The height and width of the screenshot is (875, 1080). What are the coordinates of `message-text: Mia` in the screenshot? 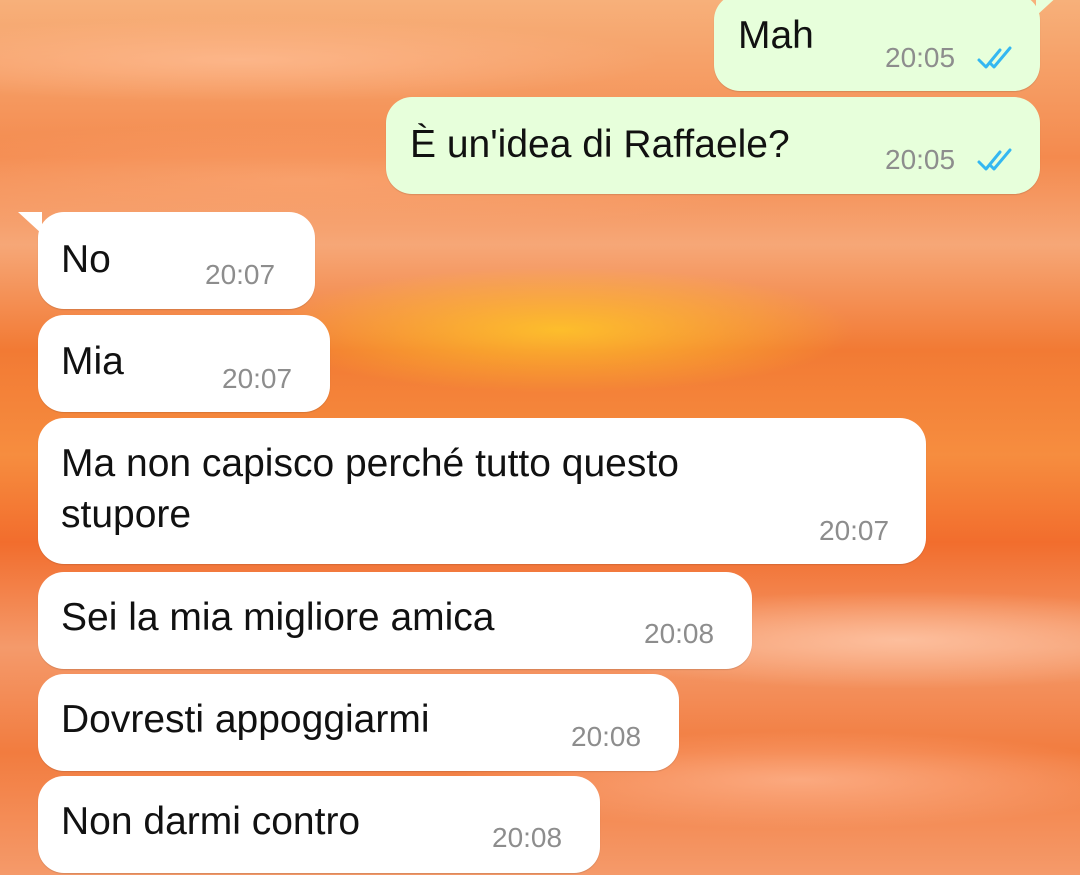 It's located at (92, 361).